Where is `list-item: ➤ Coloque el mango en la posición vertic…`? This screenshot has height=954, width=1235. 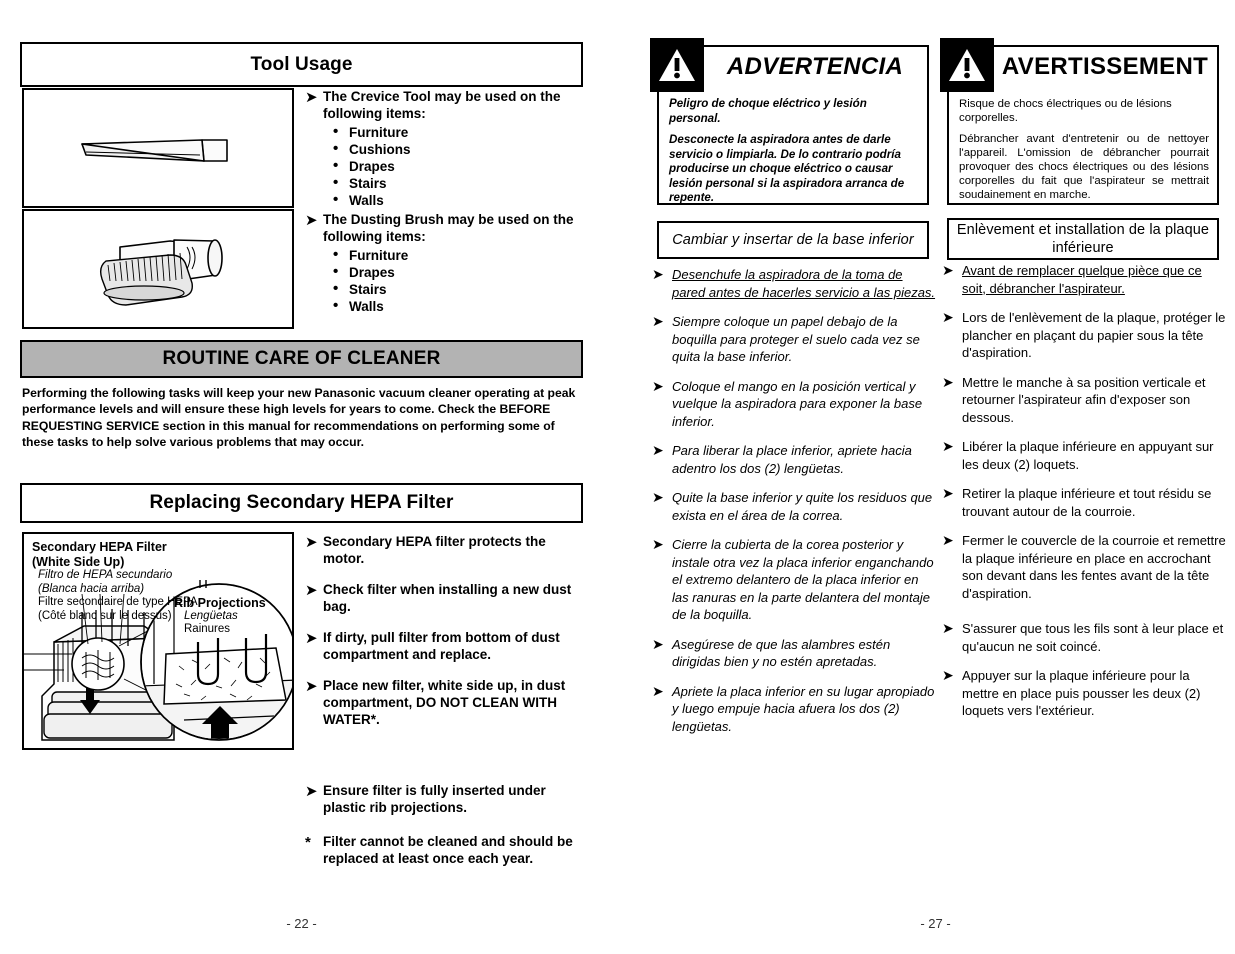
list-item: ➤ Coloque el mango en la posición vertic… is located at coordinates (794, 404).